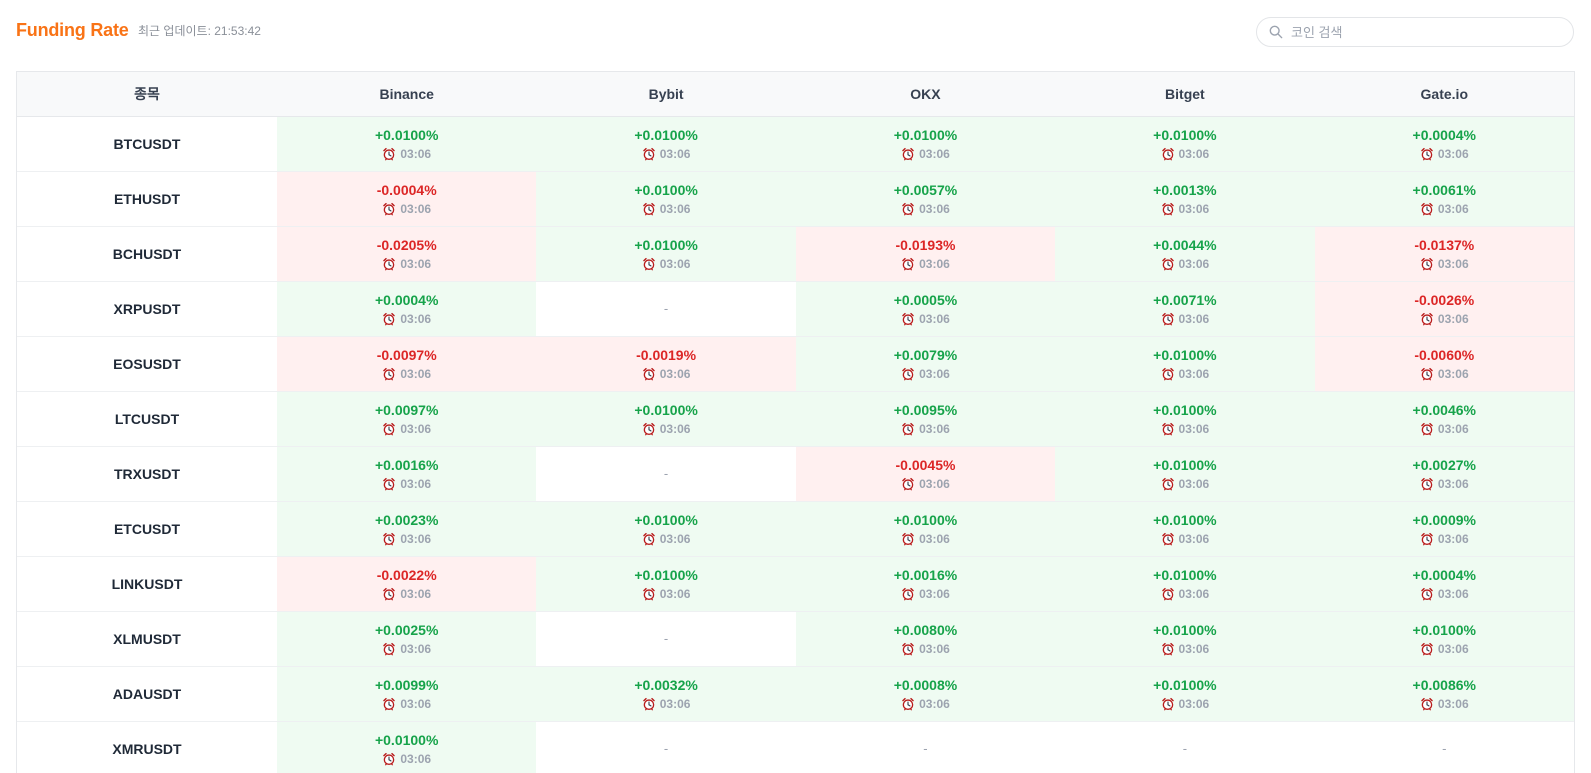  What do you see at coordinates (147, 584) in the screenshot?
I see `symbol-cell: LINKUSDT` at bounding box center [147, 584].